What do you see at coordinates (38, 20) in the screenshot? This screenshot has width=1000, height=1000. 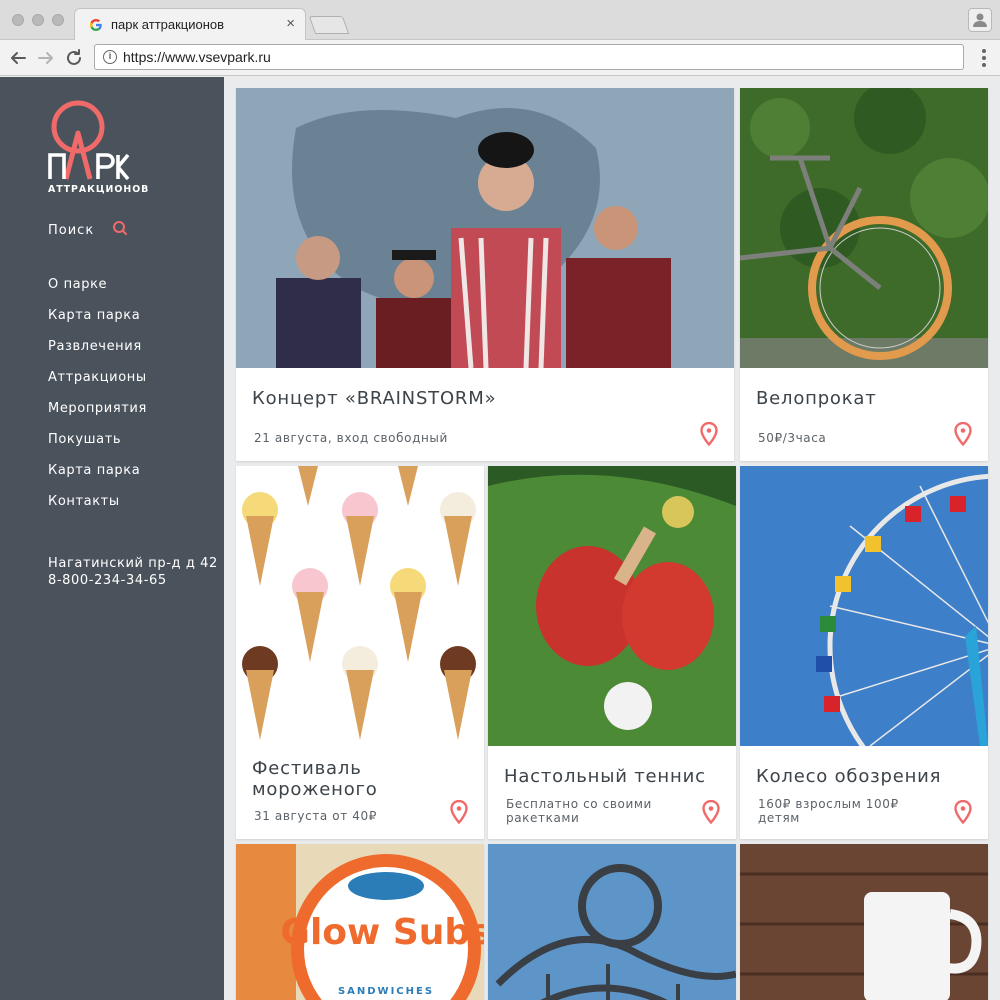 I see `minimize-window-button` at bounding box center [38, 20].